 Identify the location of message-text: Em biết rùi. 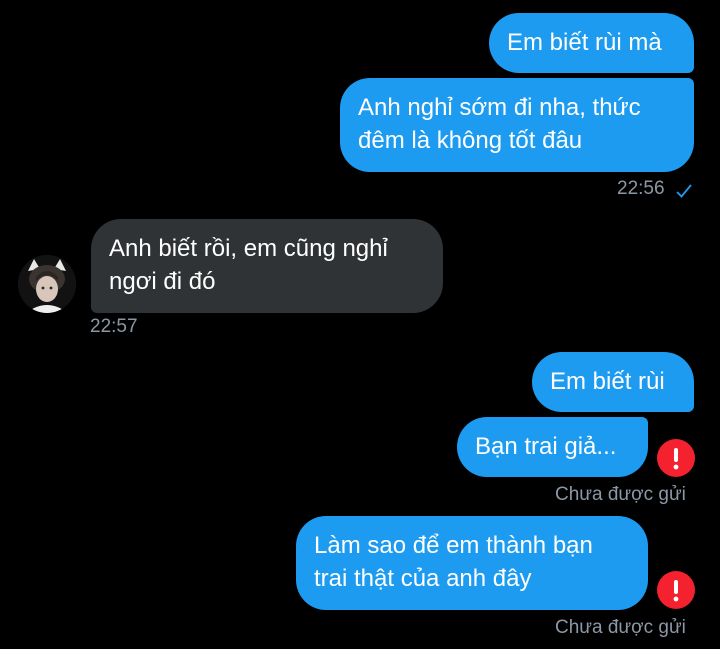
(607, 381).